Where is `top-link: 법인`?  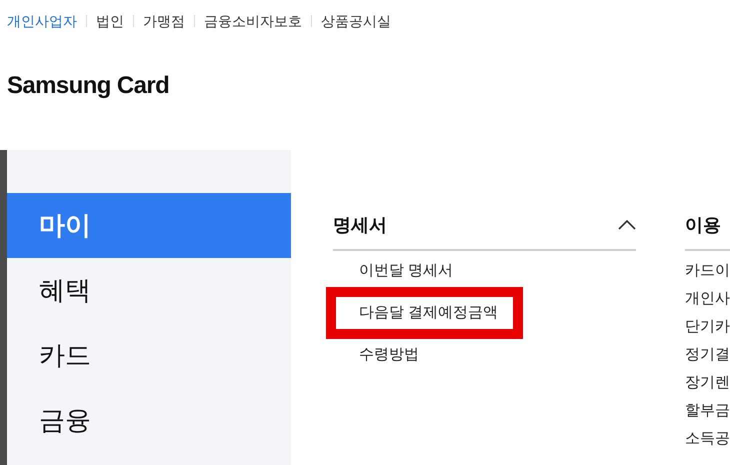
top-link: 법인 is located at coordinates (110, 21).